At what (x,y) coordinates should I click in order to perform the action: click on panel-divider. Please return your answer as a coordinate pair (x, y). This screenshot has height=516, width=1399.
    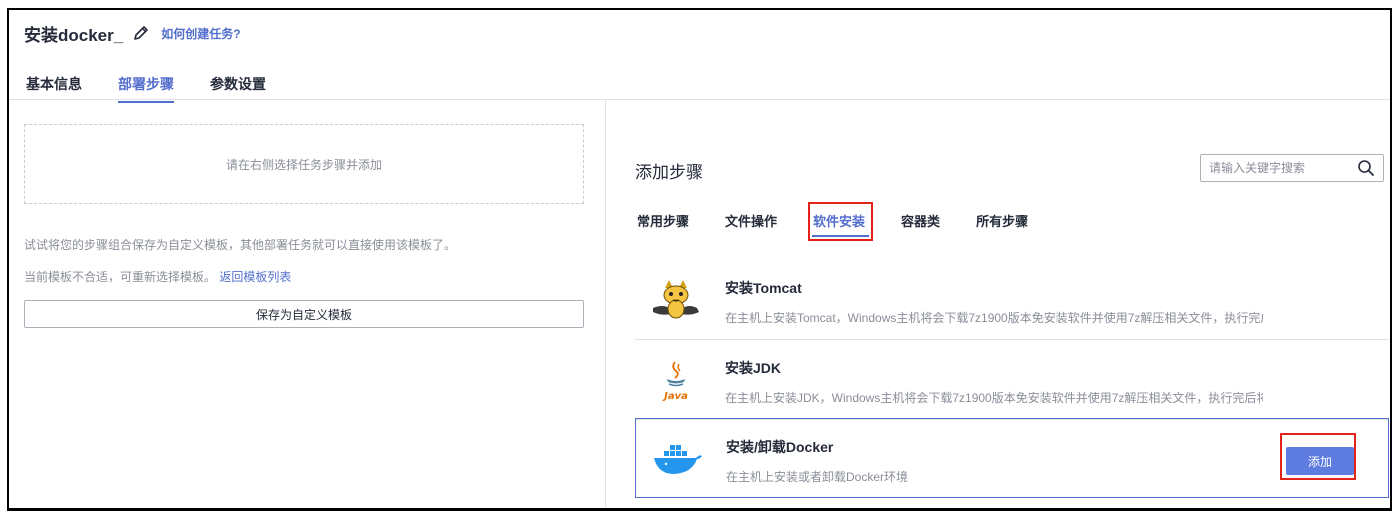
    Looking at the image, I should click on (605, 304).